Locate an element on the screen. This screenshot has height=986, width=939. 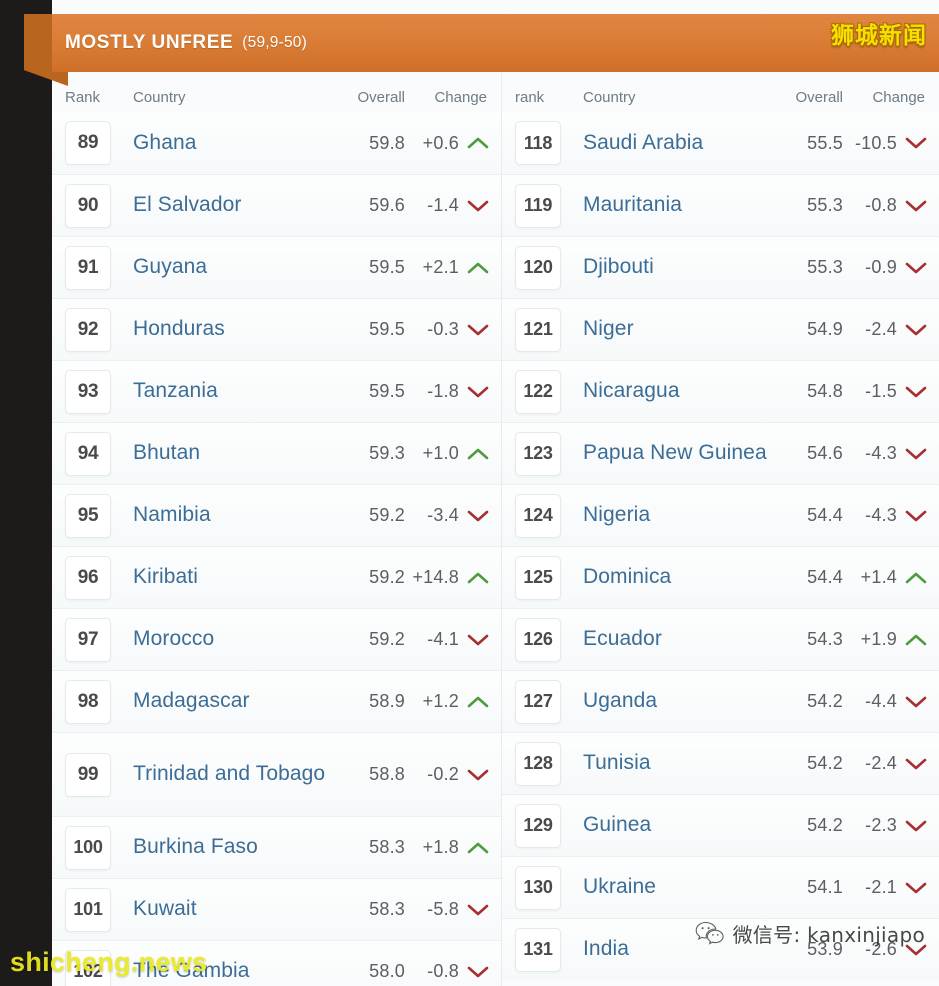
rank-badge: 128 is located at coordinates (538, 763).